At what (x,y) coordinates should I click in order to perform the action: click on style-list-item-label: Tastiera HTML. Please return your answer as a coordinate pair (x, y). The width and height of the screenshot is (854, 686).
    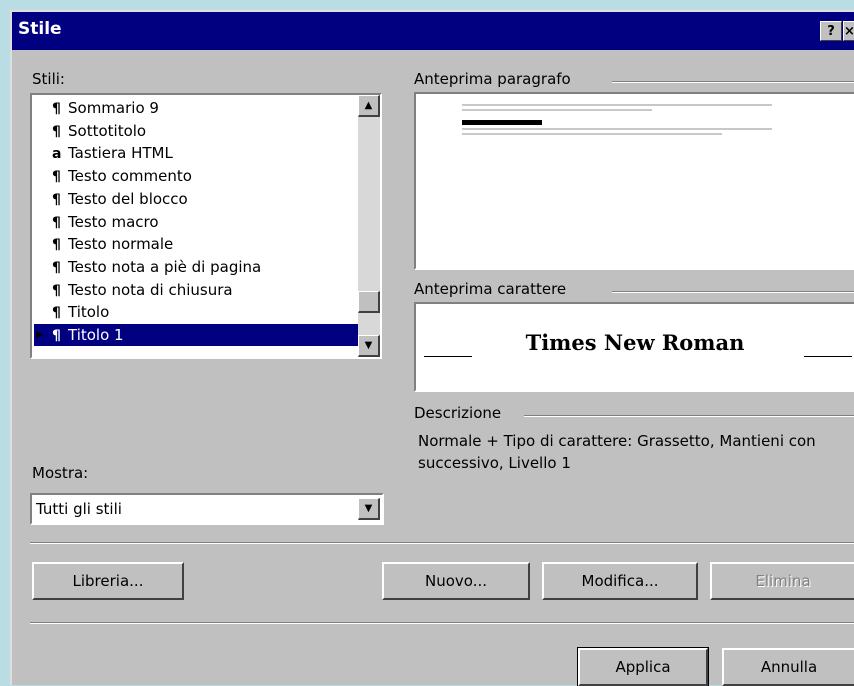
    Looking at the image, I should click on (120, 153).